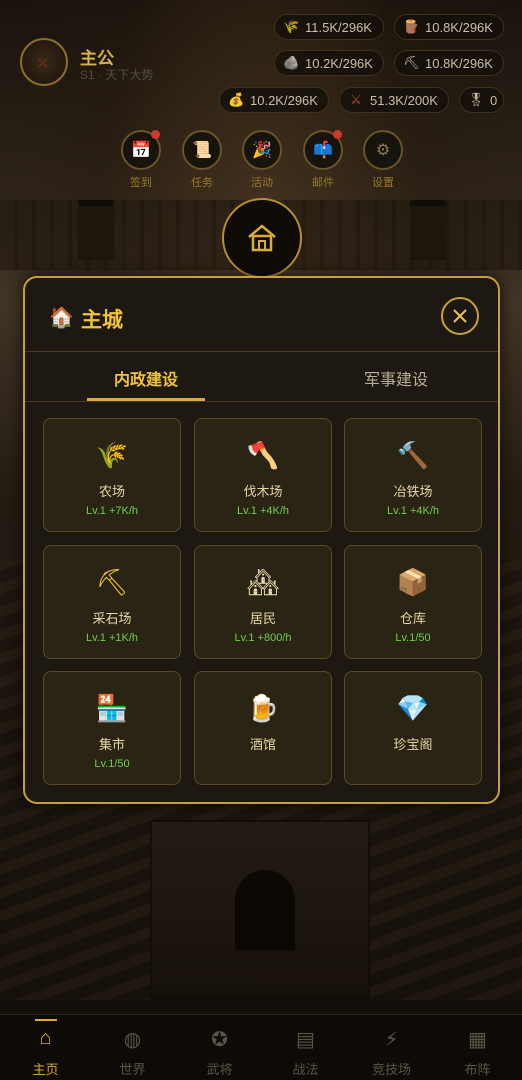 This screenshot has height=1080, width=522. I want to click on troops-icon: ⚔, so click(356, 99).